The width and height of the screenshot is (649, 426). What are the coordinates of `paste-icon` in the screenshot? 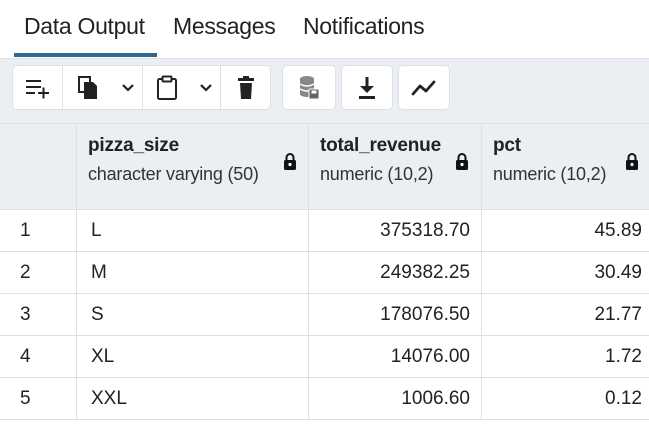 It's located at (167, 88).